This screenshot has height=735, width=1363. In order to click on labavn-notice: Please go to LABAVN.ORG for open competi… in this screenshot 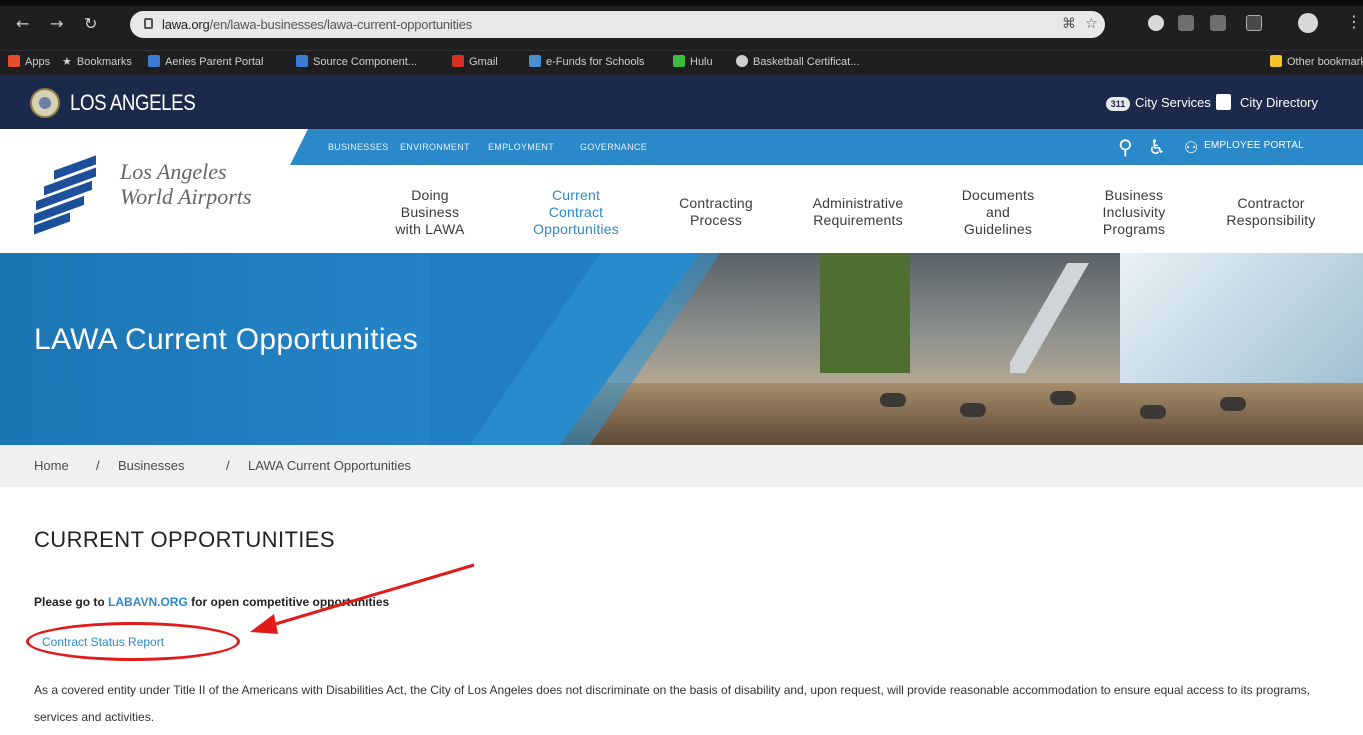, I will do `click(211, 602)`.